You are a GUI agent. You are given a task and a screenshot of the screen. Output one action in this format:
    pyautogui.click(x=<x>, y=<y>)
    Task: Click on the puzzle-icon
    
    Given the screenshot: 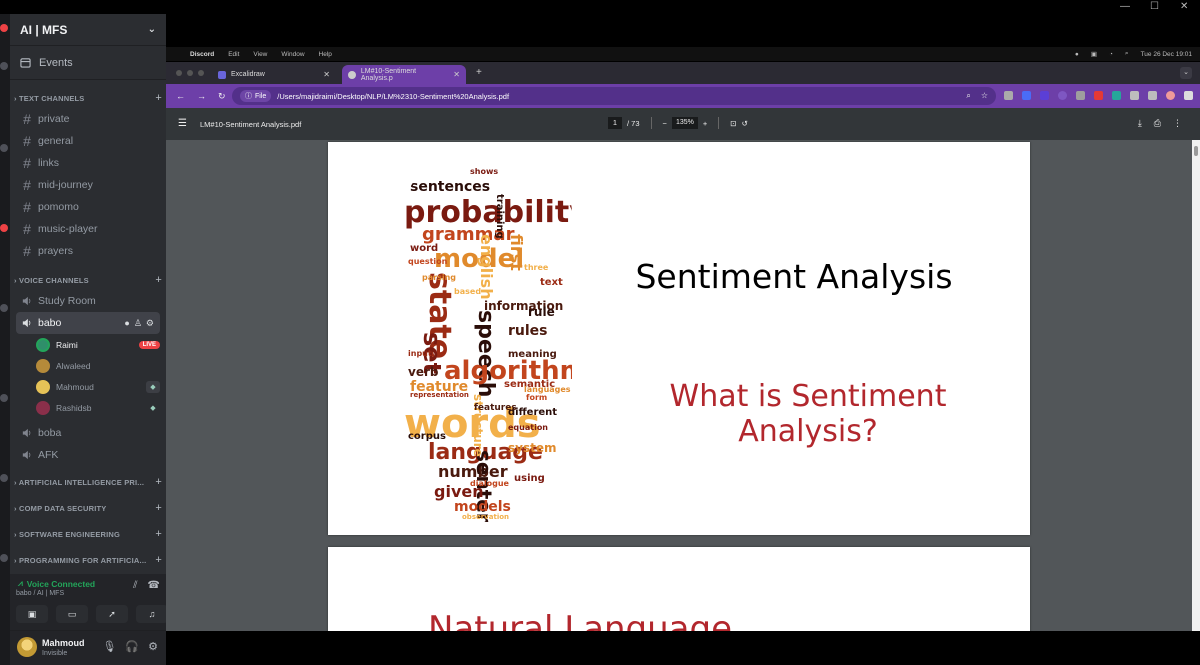 What is the action you would take?
    pyautogui.click(x=1134, y=95)
    